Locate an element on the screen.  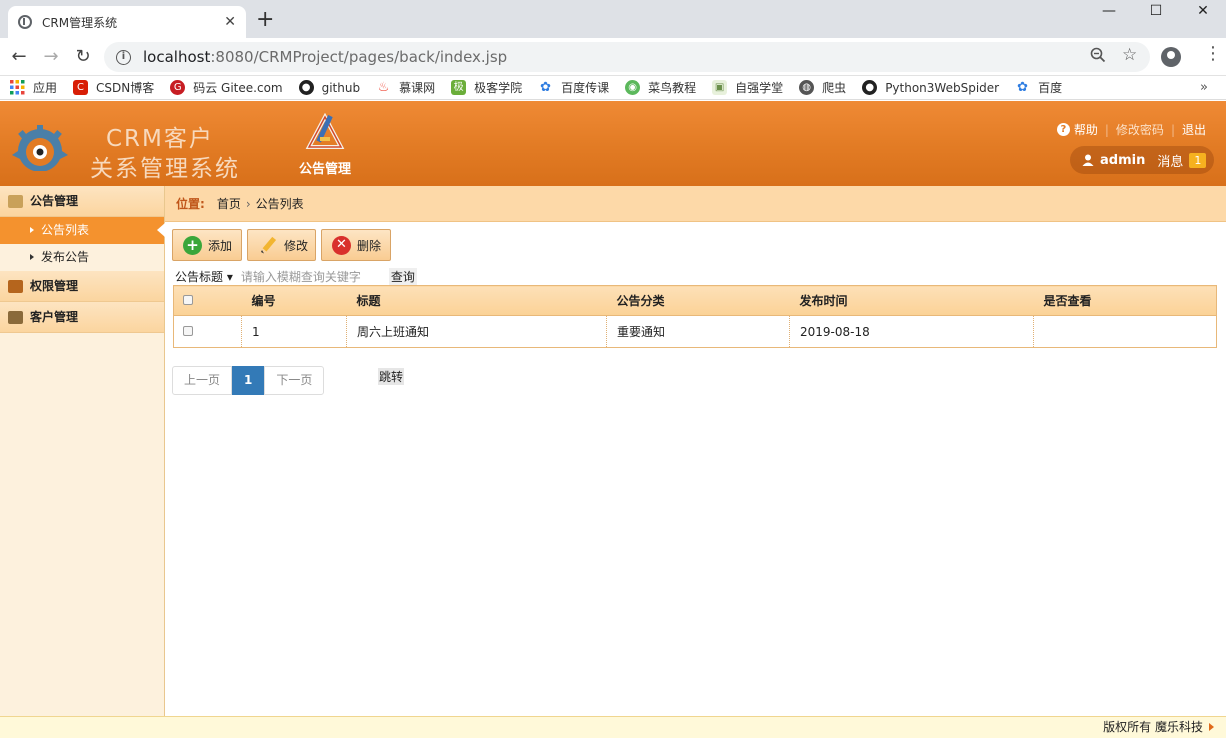
sidebar-group-label: 客户管理 is located at coordinates (54, 316).